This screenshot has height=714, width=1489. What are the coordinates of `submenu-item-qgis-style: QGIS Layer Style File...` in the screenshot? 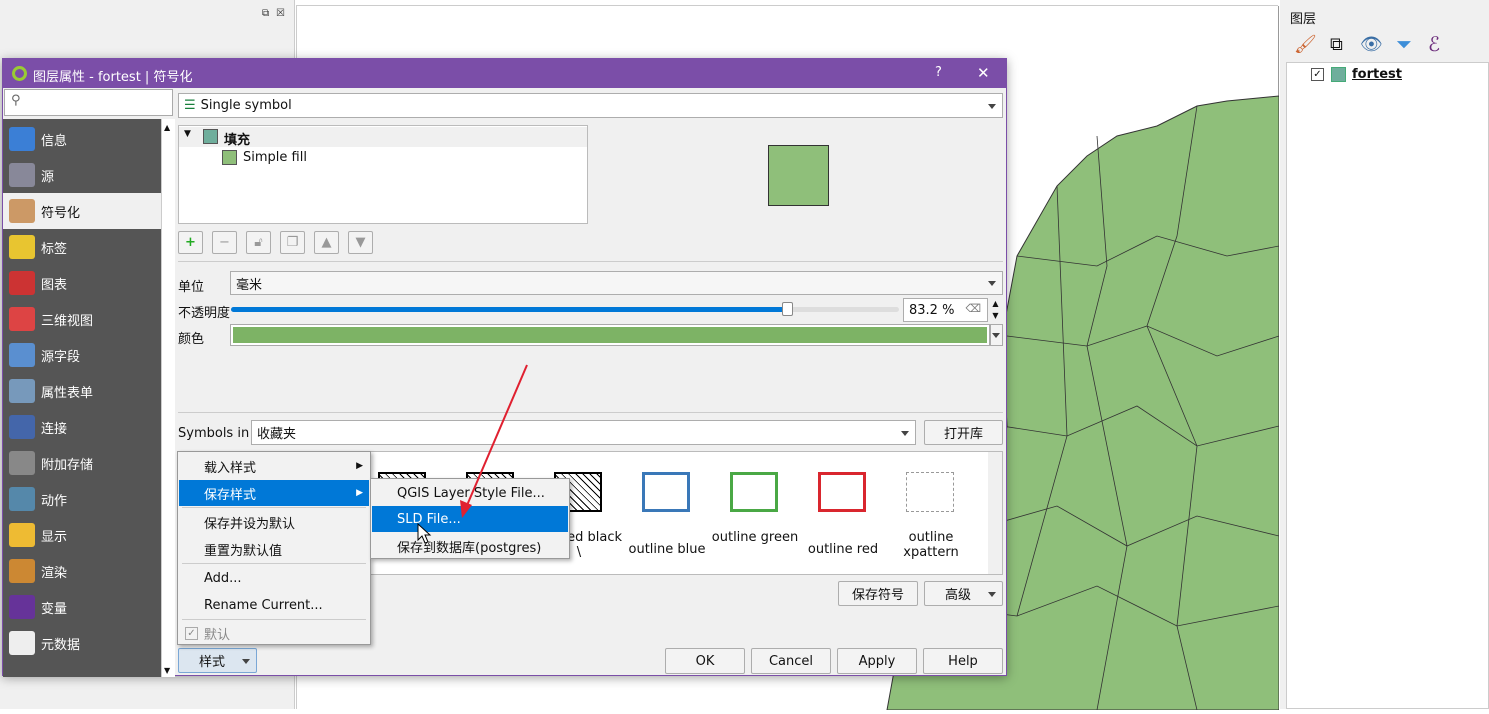 It's located at (470, 493).